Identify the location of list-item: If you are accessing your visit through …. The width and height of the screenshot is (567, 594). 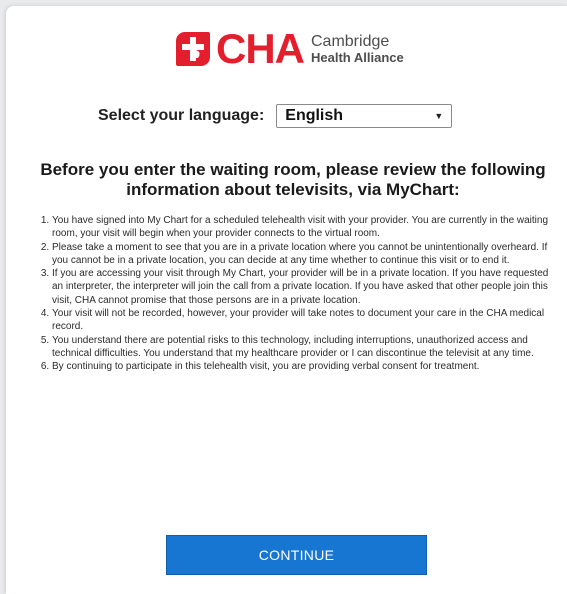
(304, 287).